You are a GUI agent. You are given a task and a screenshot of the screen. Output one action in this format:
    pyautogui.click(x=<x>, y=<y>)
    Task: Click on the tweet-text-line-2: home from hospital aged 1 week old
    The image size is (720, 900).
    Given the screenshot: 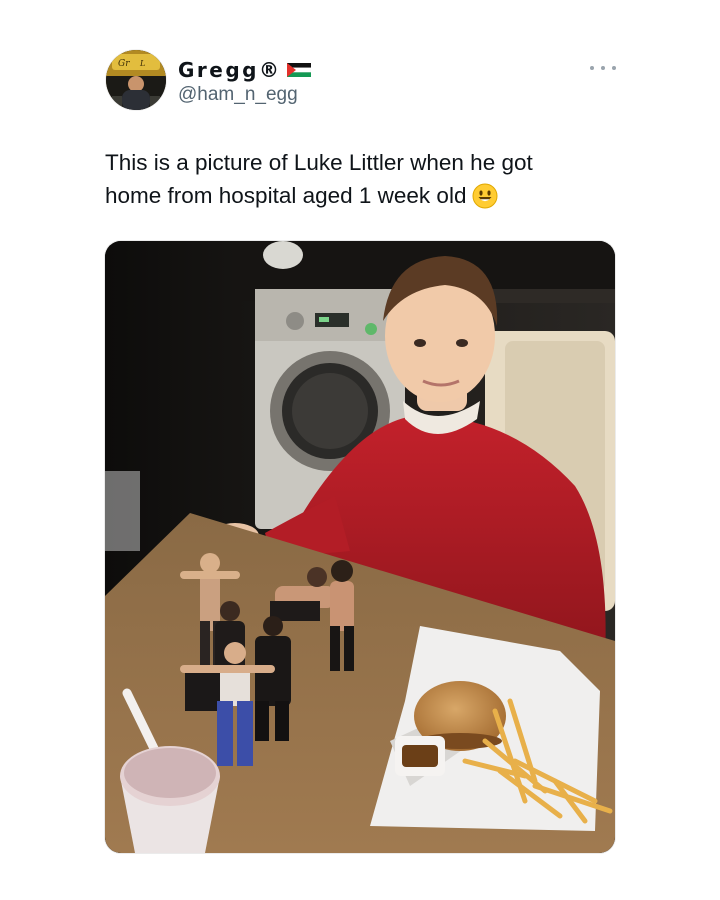 What is the action you would take?
    pyautogui.click(x=365, y=195)
    